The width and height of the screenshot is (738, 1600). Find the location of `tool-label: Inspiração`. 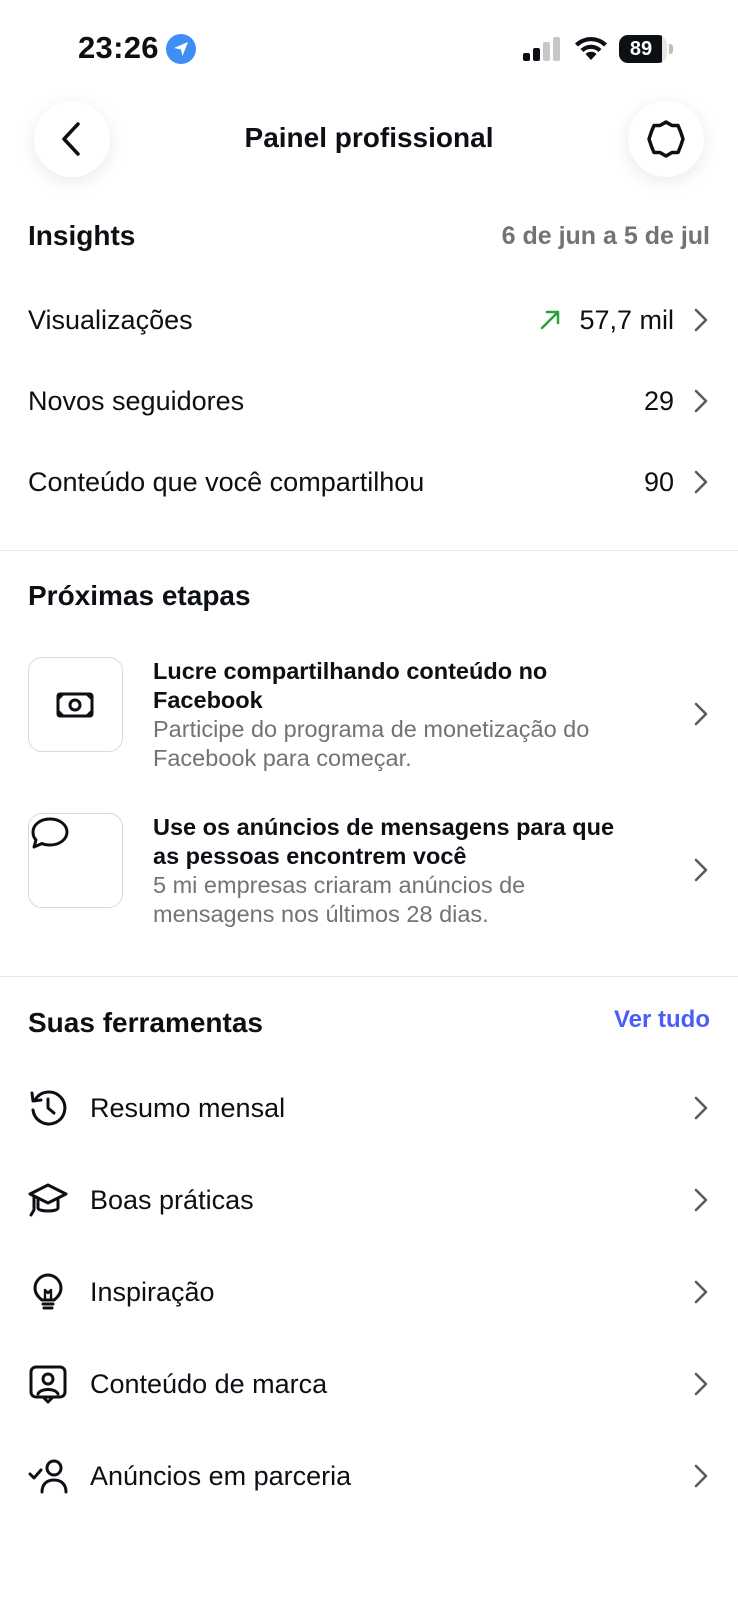

tool-label: Inspiração is located at coordinates (152, 1291).